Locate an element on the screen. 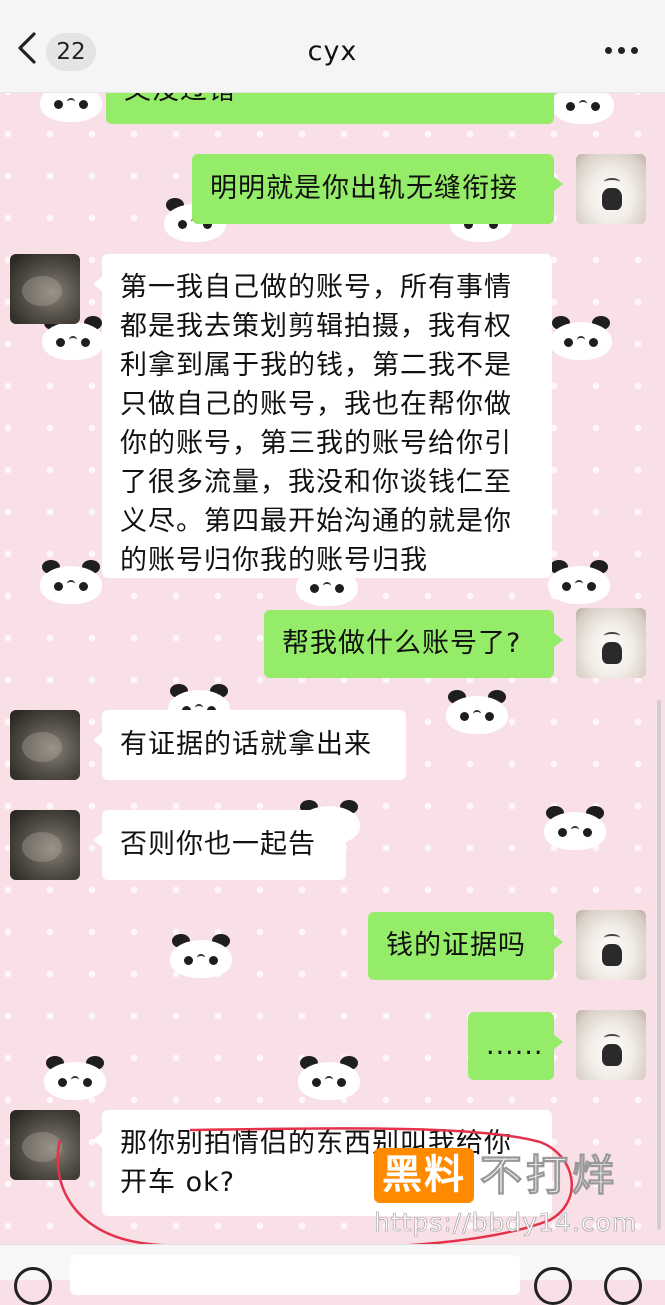 The height and width of the screenshot is (1305, 665). message-bubble-received: 否则你也一起告 is located at coordinates (219, 845).